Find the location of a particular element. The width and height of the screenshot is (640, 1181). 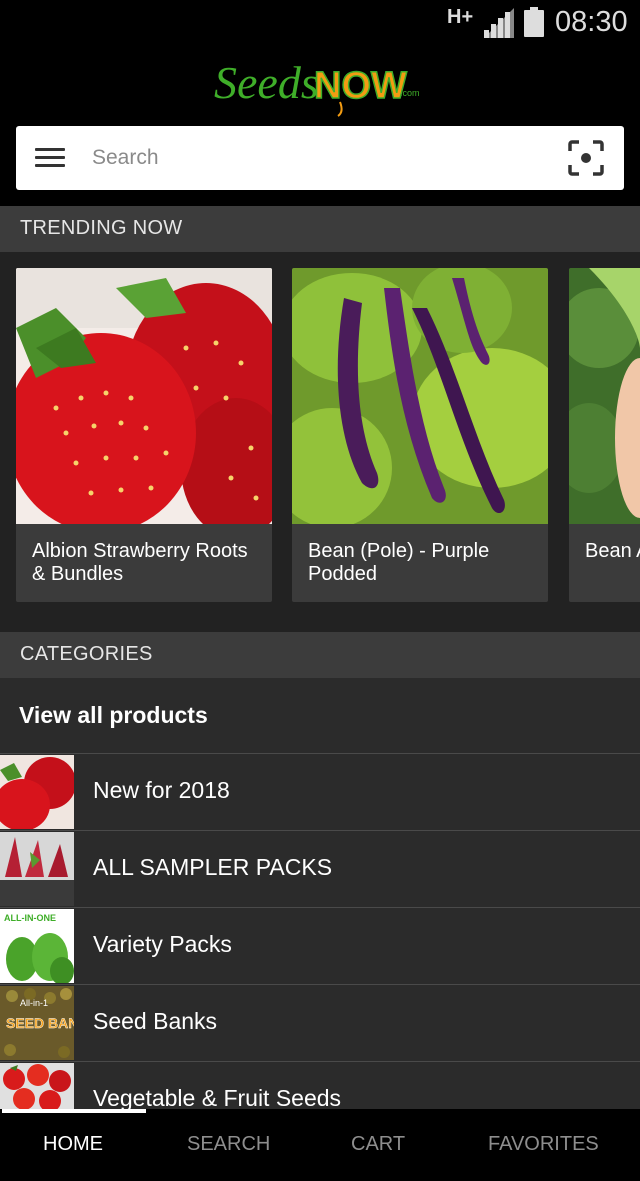

green-bean-image is located at coordinates (604, 396).